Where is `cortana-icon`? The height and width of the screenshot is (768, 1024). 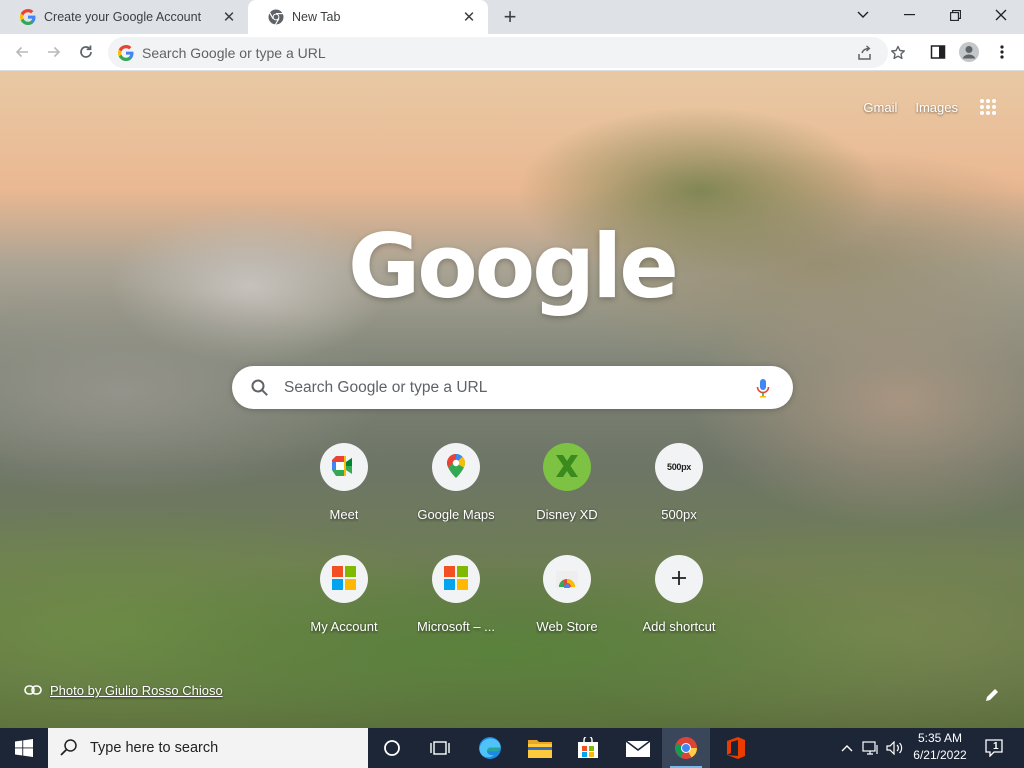
cortana-icon is located at coordinates (392, 748).